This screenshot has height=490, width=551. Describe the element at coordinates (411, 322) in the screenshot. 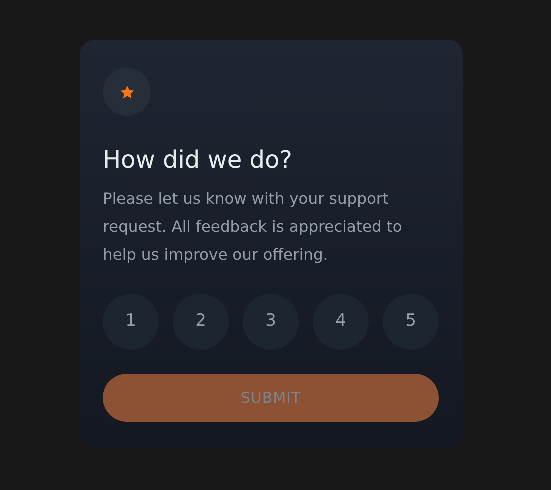

I see `rating-option: 5` at that location.